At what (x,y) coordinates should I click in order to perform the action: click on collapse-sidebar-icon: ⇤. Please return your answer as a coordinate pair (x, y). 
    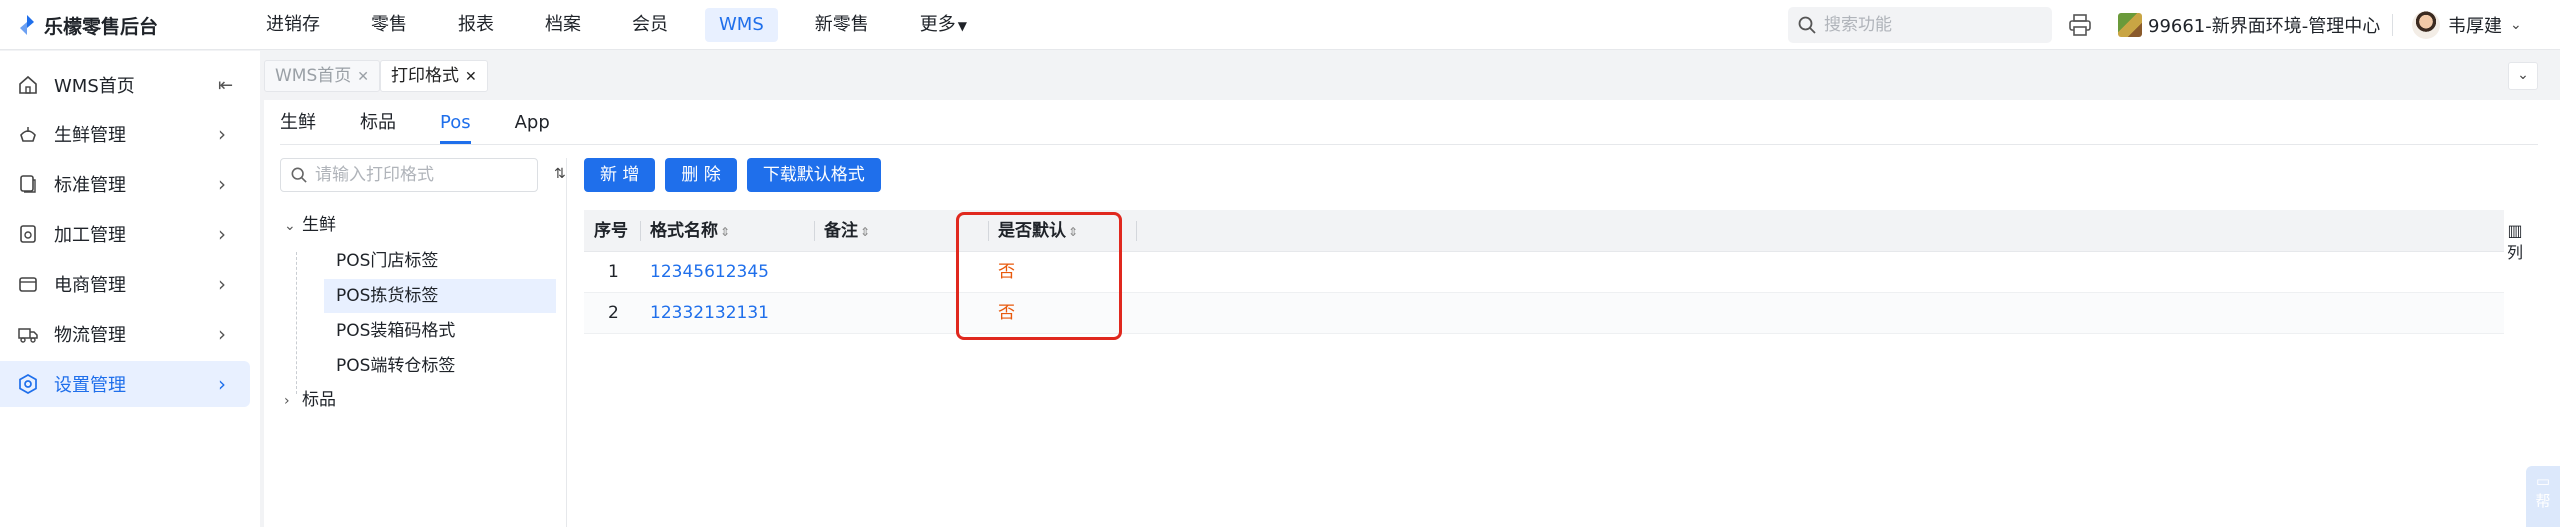
    Looking at the image, I should click on (225, 85).